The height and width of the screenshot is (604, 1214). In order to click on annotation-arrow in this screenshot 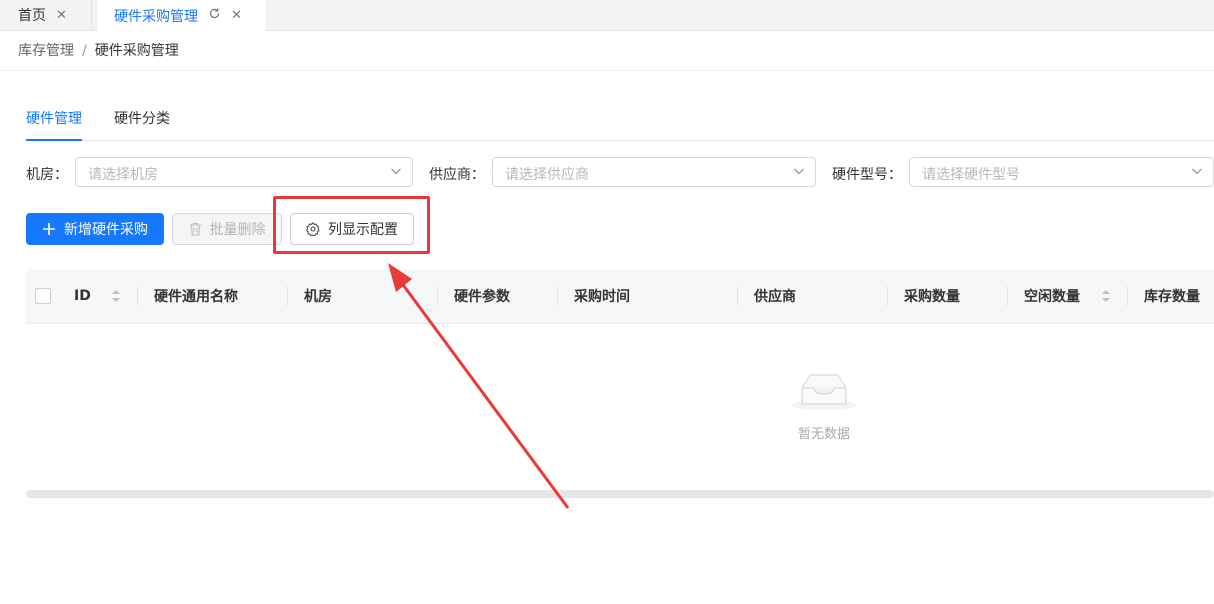, I will do `click(479, 386)`.